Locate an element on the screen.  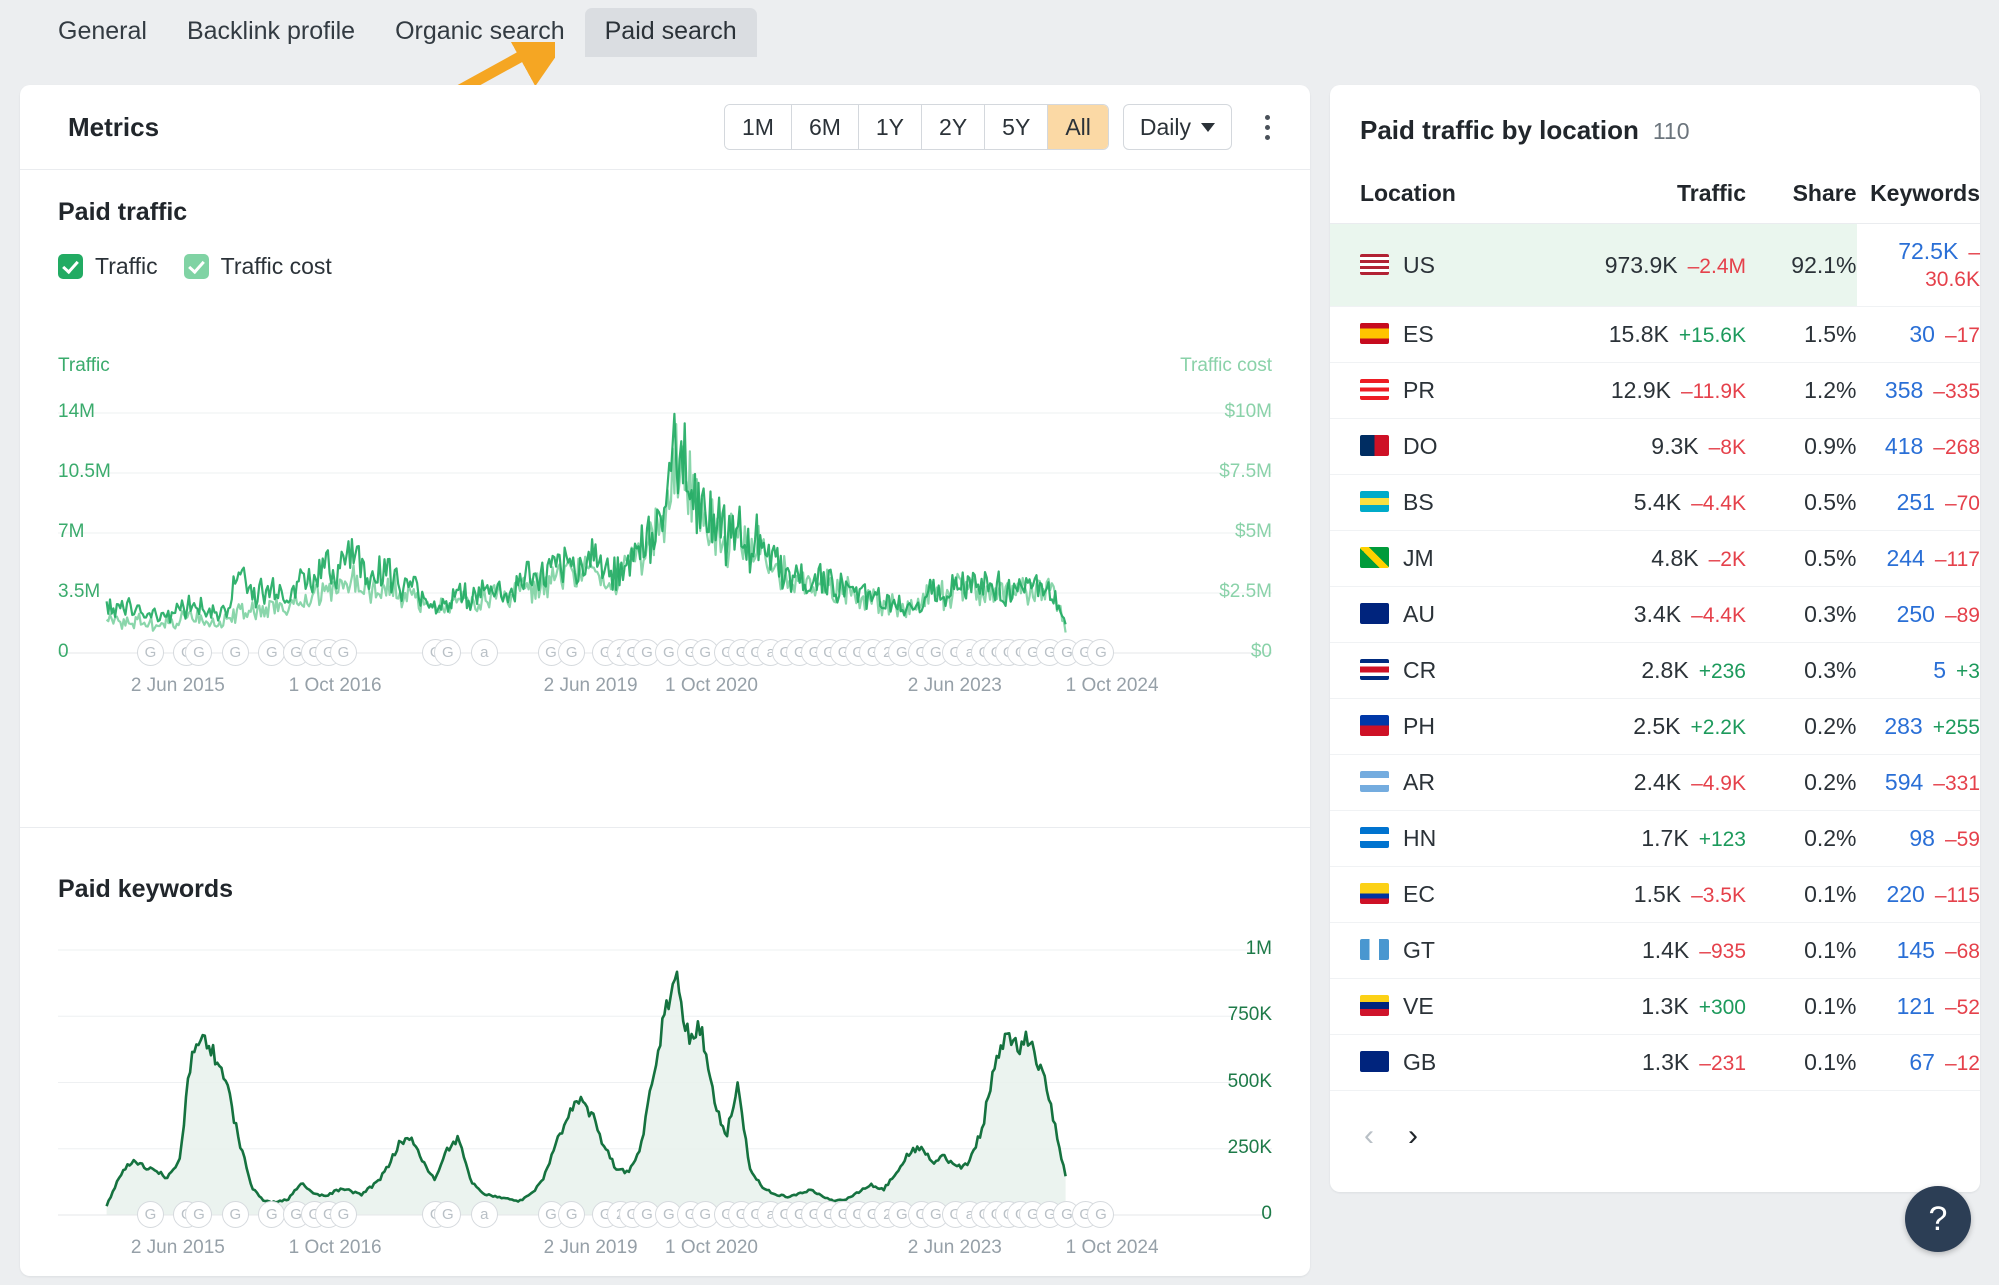
flag-icon-gt is located at coordinates (1374, 949).